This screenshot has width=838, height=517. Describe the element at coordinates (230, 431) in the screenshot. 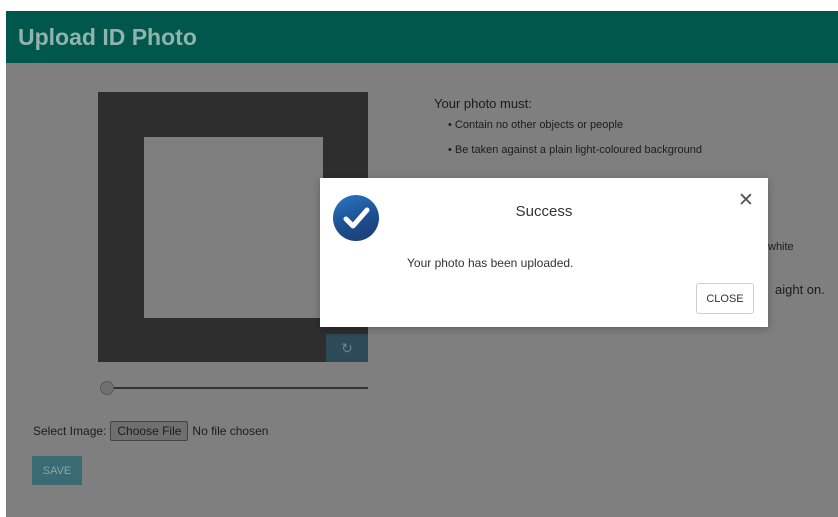

I see `file-status: No file chosen` at that location.